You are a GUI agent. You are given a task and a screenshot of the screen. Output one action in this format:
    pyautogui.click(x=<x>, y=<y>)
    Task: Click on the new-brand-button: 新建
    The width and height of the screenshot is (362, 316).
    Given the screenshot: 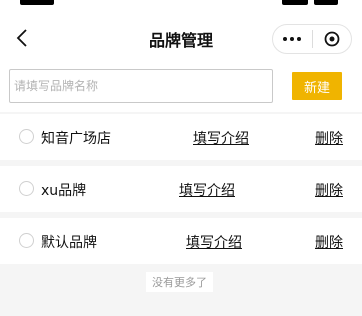 What is the action you would take?
    pyautogui.click(x=317, y=86)
    